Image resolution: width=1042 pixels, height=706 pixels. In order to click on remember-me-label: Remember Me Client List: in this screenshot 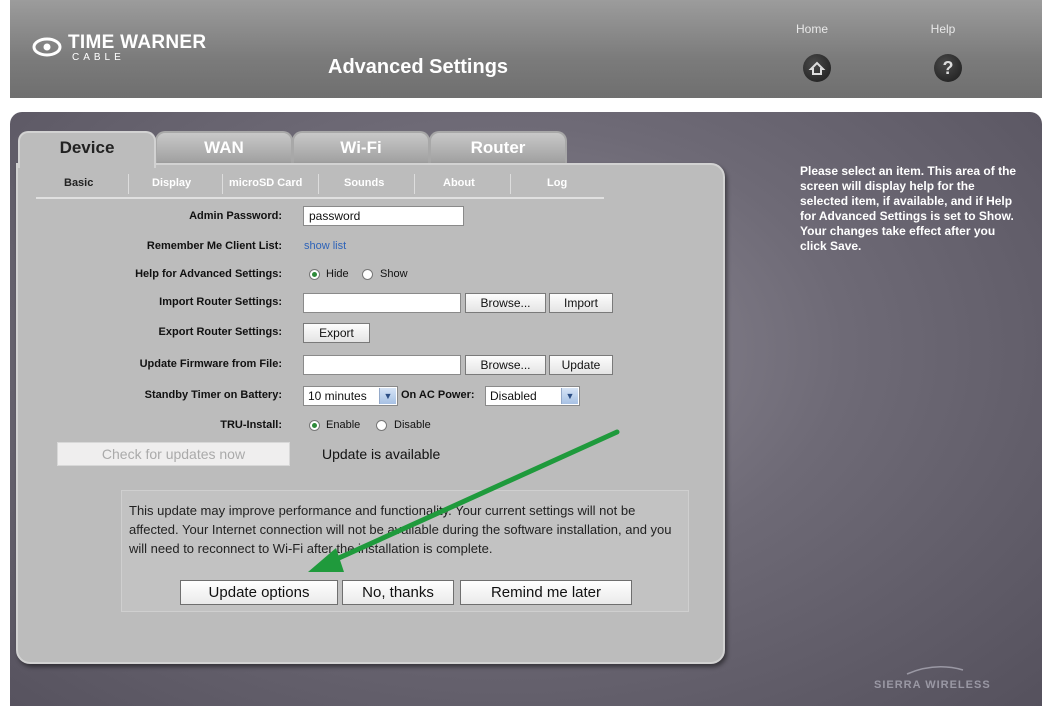, I will do `click(214, 246)`.